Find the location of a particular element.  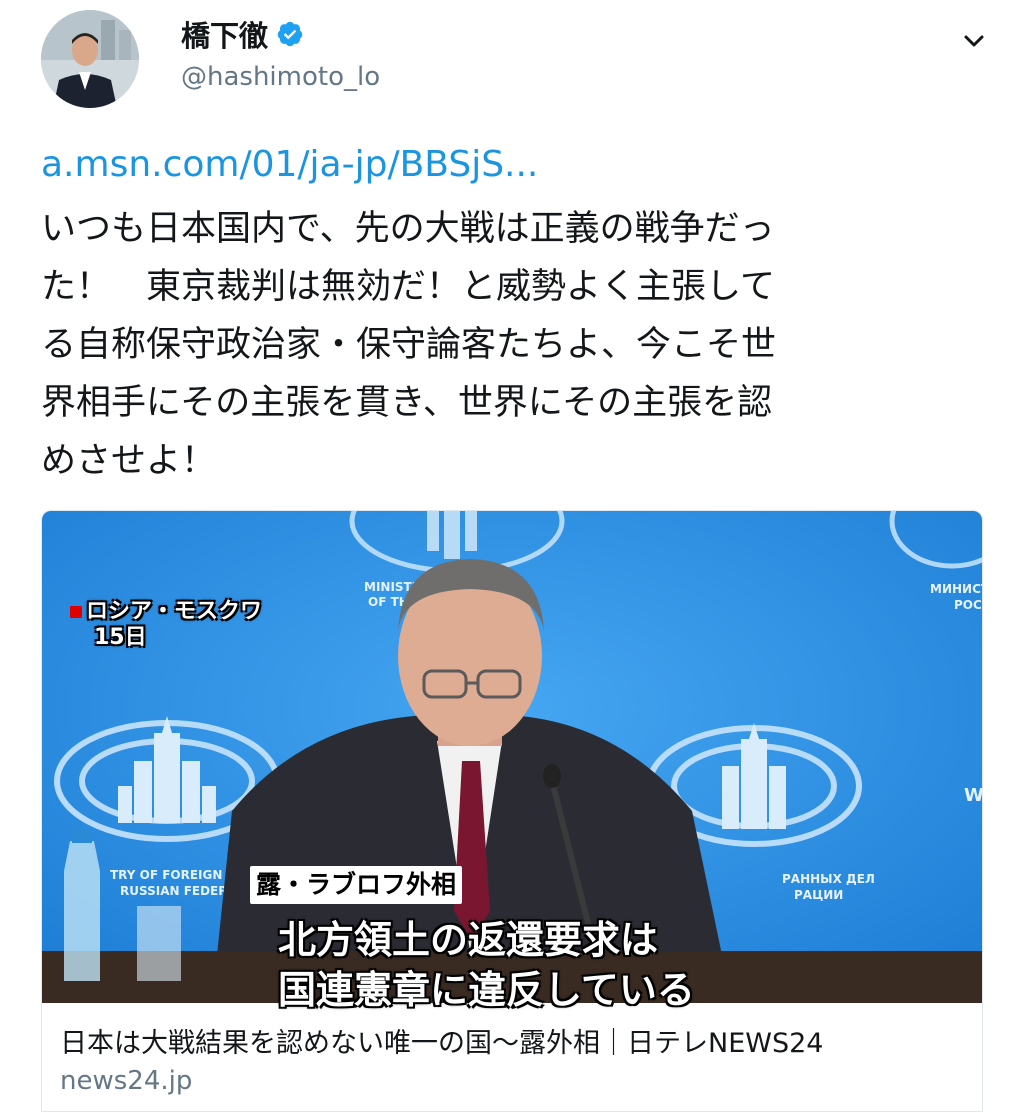

caption-subtitle-1: 北方領土の返還要求は is located at coordinates (468, 940).